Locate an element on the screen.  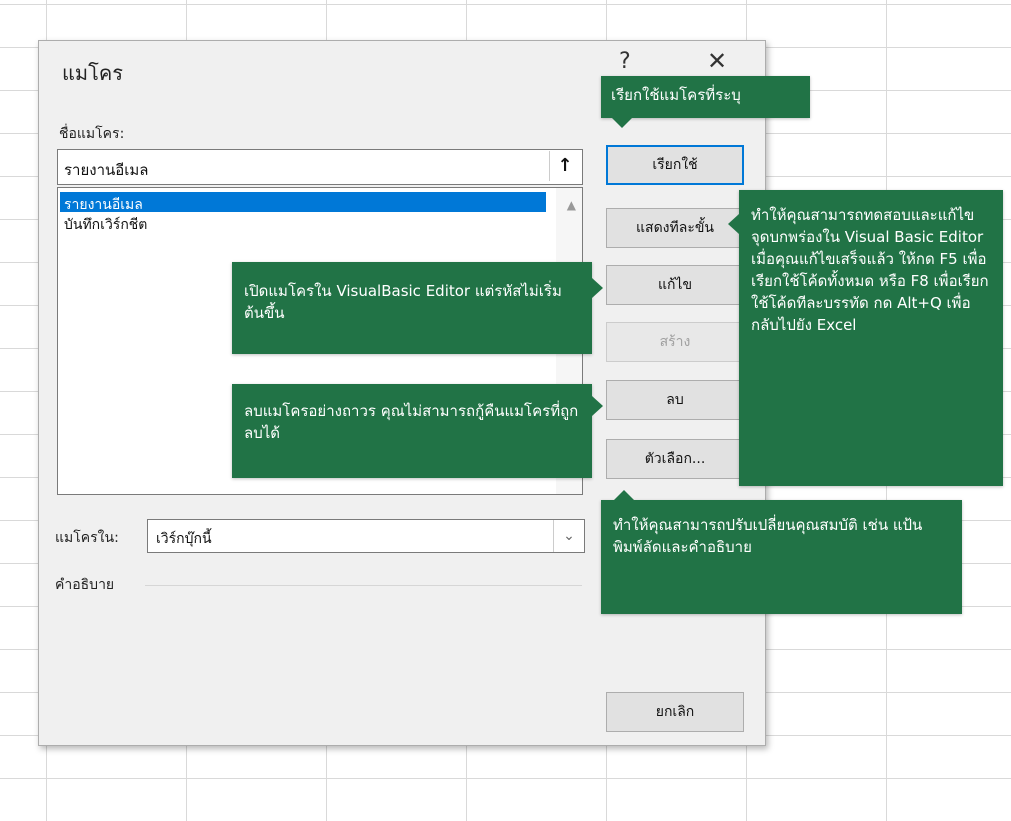
dialog-title: แมโคร is located at coordinates (92, 73).